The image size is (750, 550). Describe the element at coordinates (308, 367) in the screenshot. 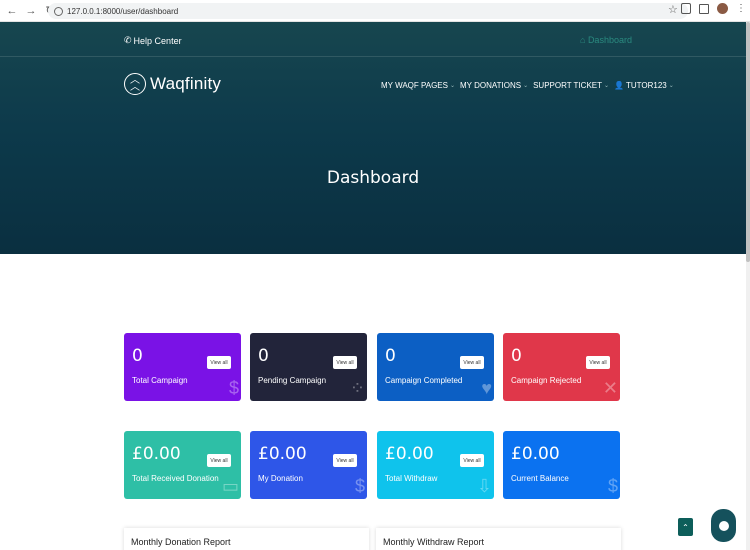

I see `card-pending-campaign: 0 Pending Campaign View all ⁘` at that location.